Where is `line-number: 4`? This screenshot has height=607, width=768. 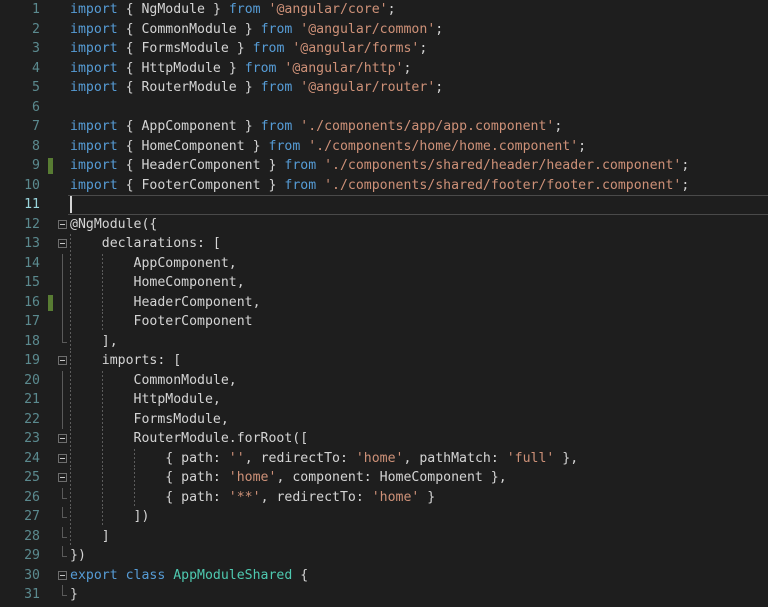 line-number: 4 is located at coordinates (36, 68).